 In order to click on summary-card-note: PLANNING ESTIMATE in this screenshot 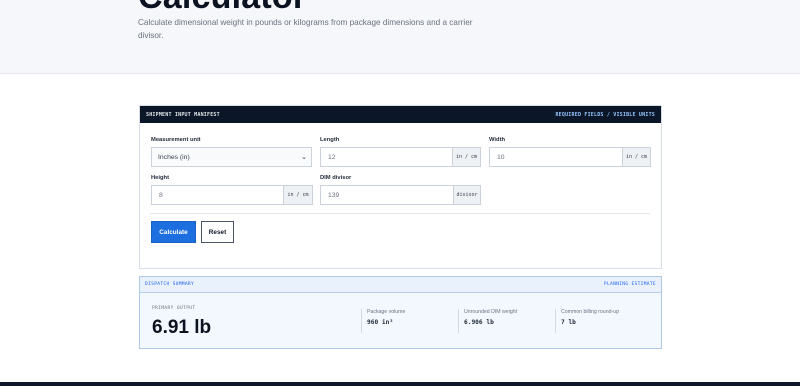, I will do `click(629, 284)`.